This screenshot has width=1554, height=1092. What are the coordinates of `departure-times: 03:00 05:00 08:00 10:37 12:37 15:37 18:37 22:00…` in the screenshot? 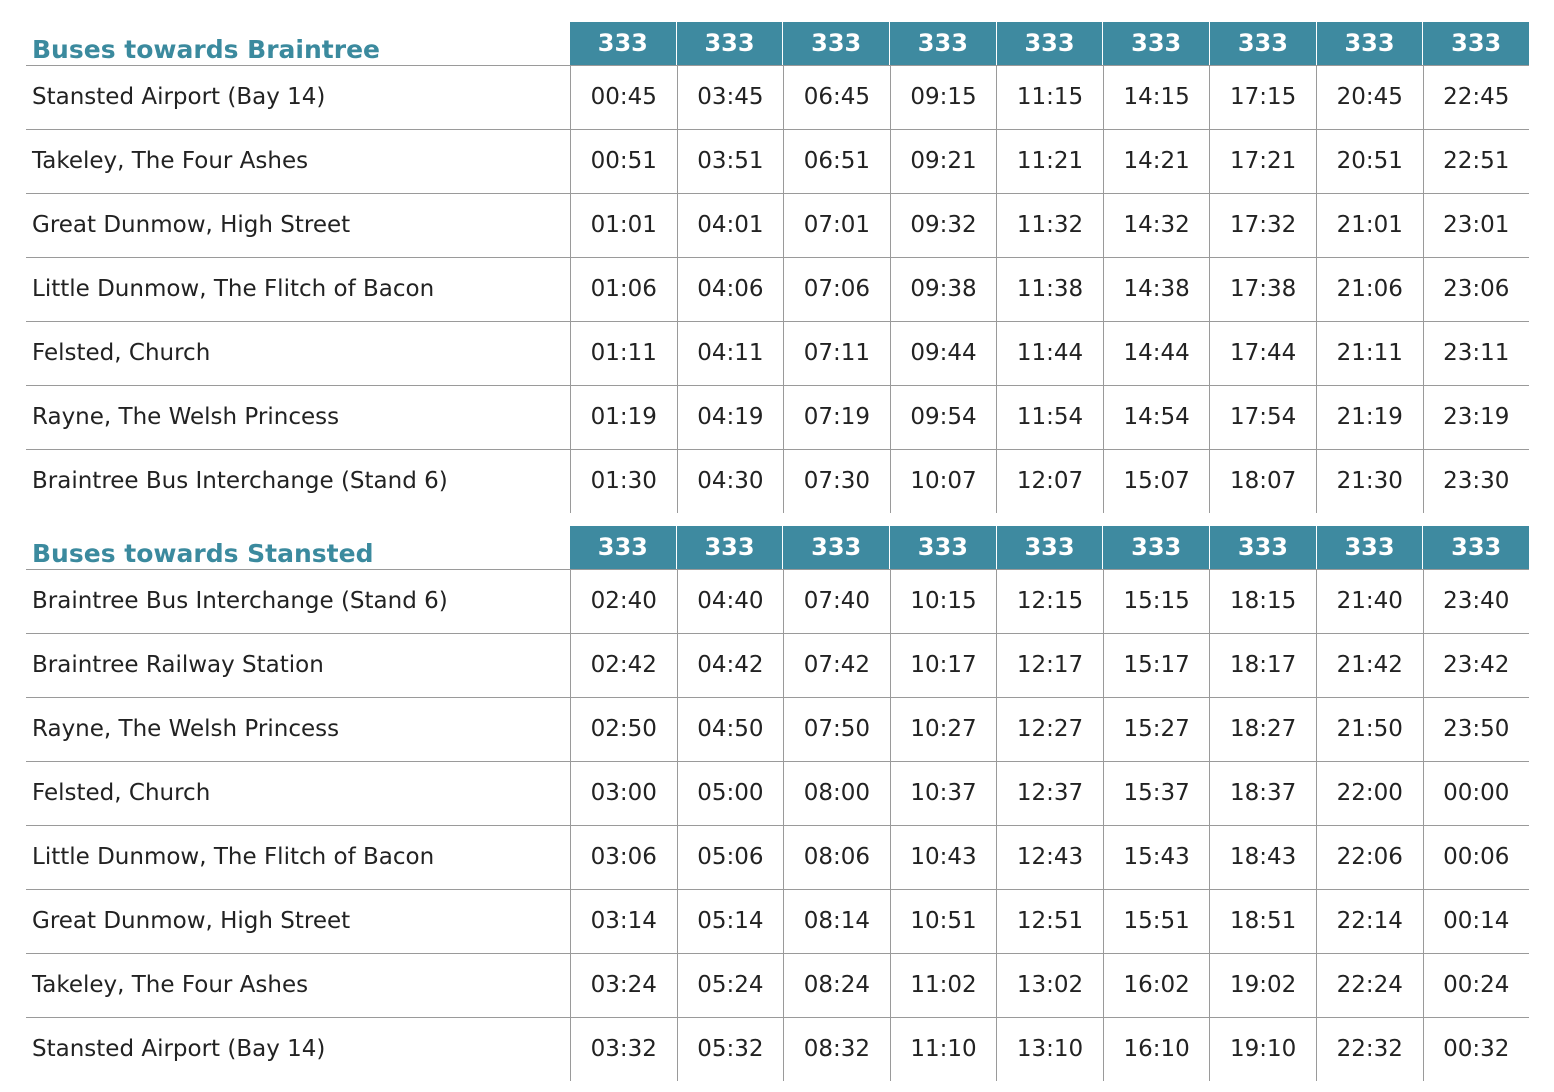 It's located at (1049, 793).